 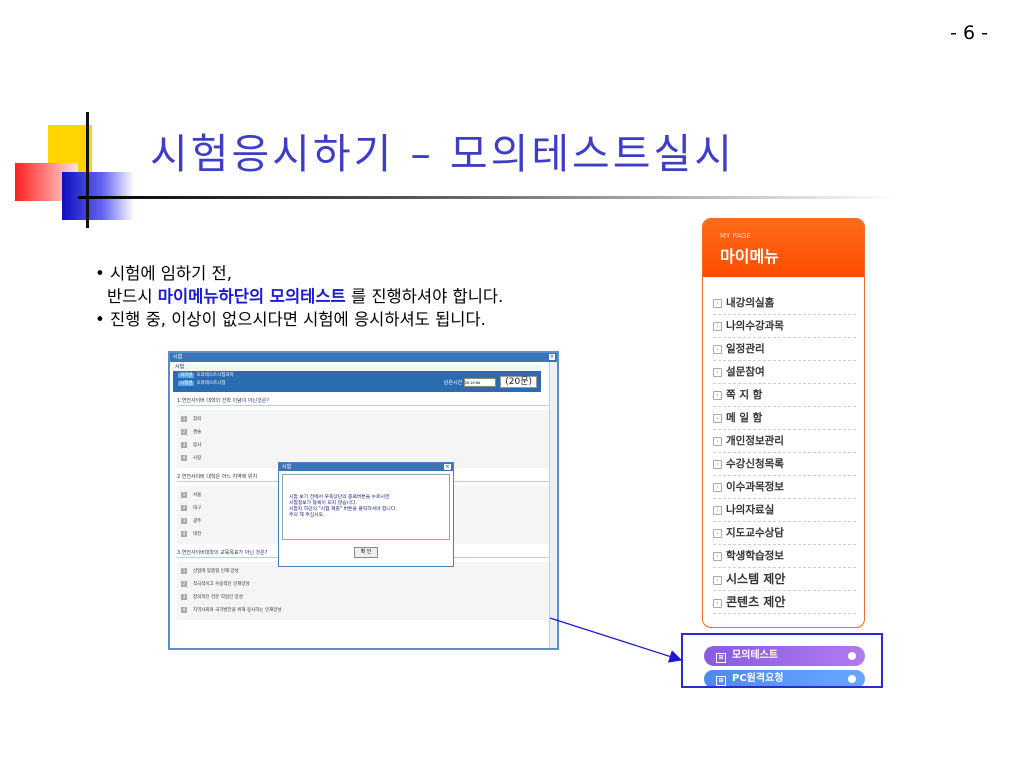 I want to click on my-menu-item-label: 쪽 지 함, so click(x=744, y=395).